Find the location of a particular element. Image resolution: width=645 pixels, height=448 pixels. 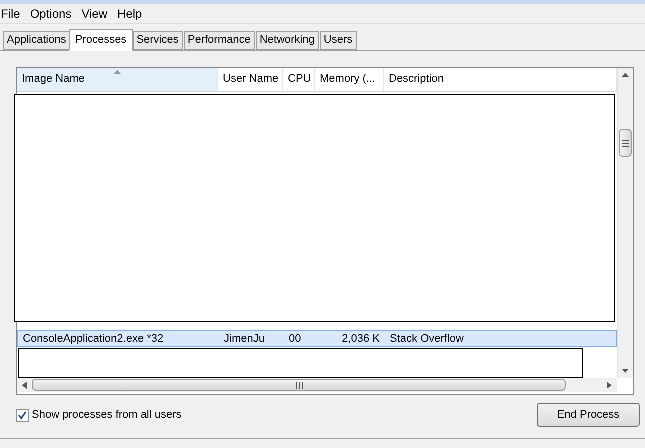

scroll-up-icon is located at coordinates (625, 75).